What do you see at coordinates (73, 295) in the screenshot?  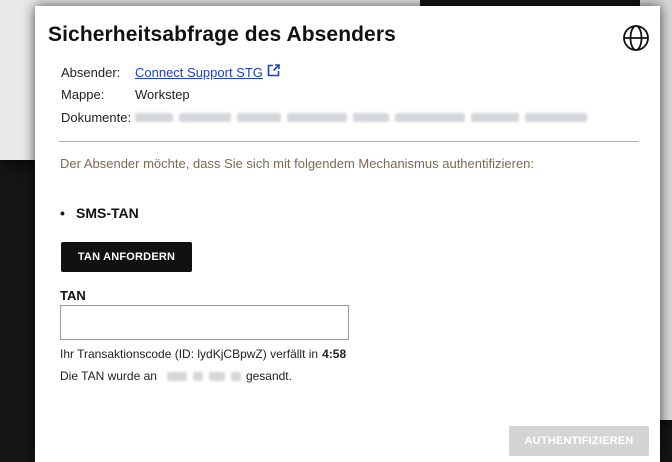 I see `tan-label: TAN` at bounding box center [73, 295].